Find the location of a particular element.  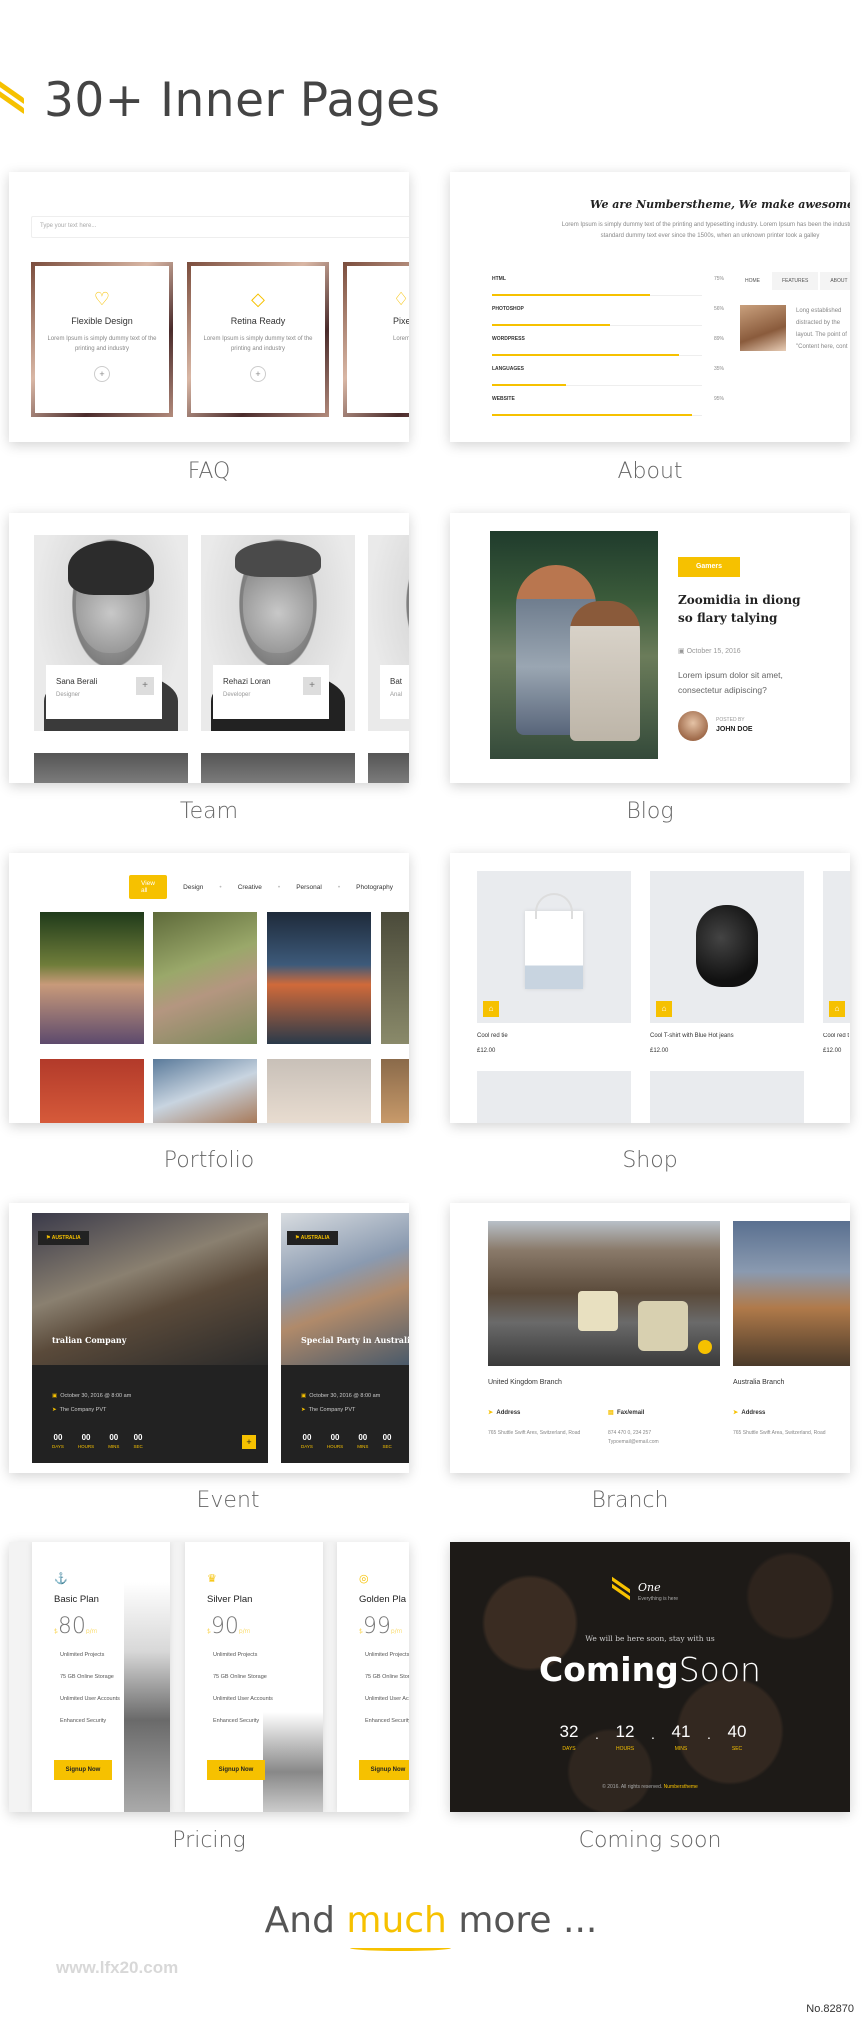

plan-price: $80p/m is located at coordinates (76, 1626).